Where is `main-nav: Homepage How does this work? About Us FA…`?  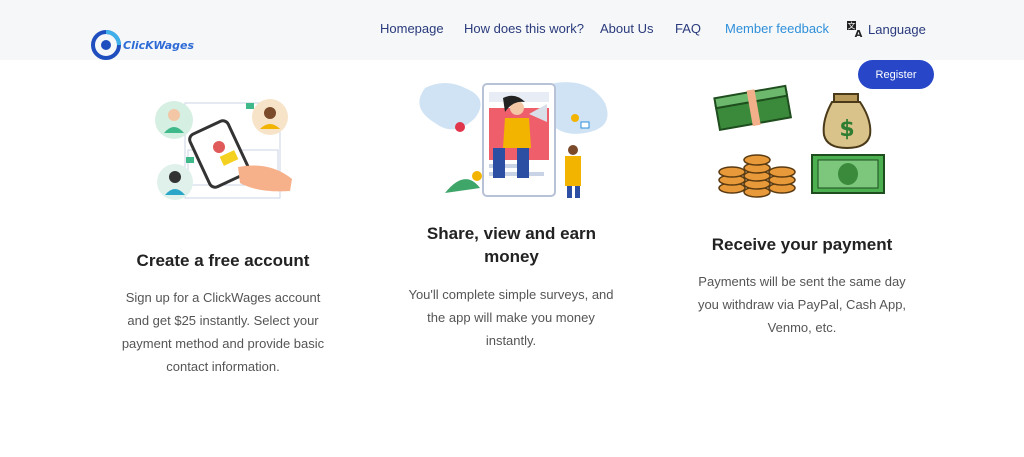 main-nav: Homepage How does this work? About Us FA… is located at coordinates (512, 30).